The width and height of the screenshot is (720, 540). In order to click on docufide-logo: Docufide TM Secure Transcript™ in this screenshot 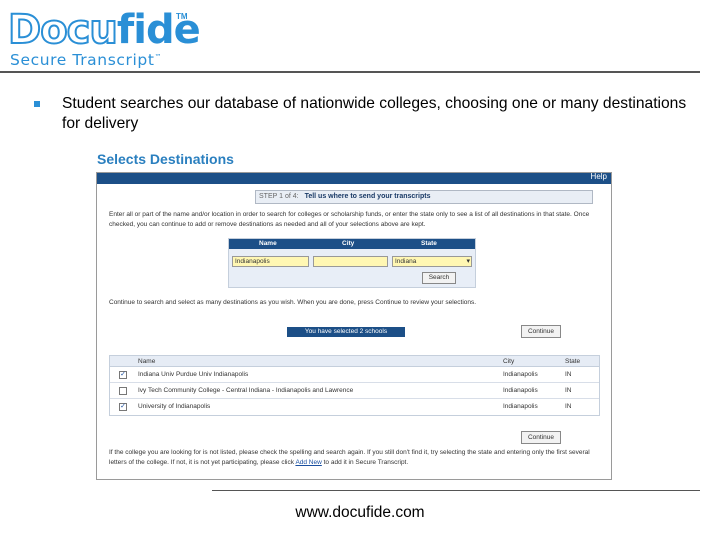, I will do `click(107, 38)`.